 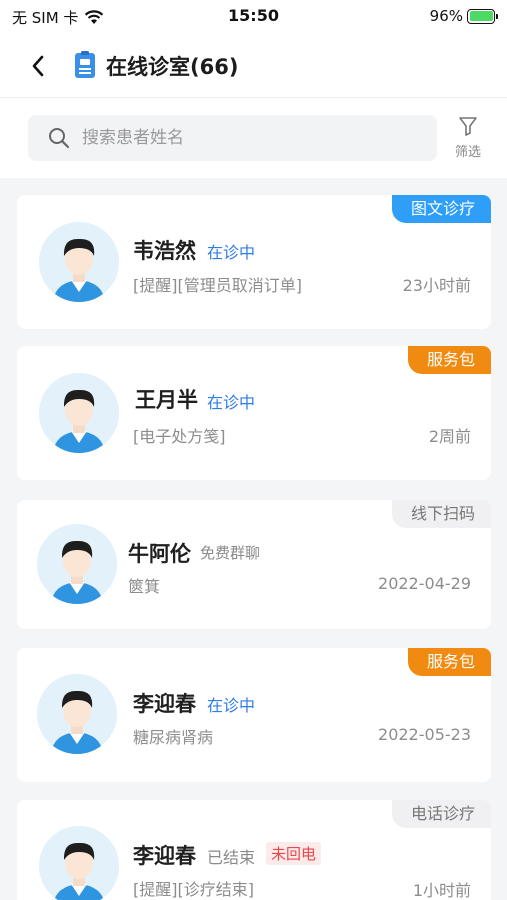 I want to click on filter-icon, so click(x=468, y=126).